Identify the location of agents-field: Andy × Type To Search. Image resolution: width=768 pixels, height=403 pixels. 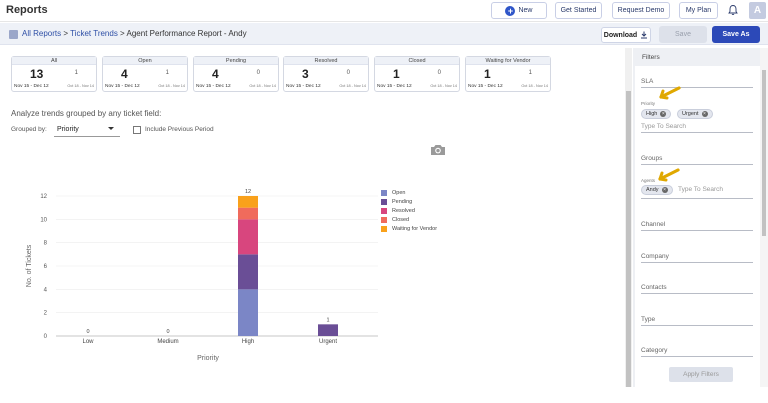
(697, 192).